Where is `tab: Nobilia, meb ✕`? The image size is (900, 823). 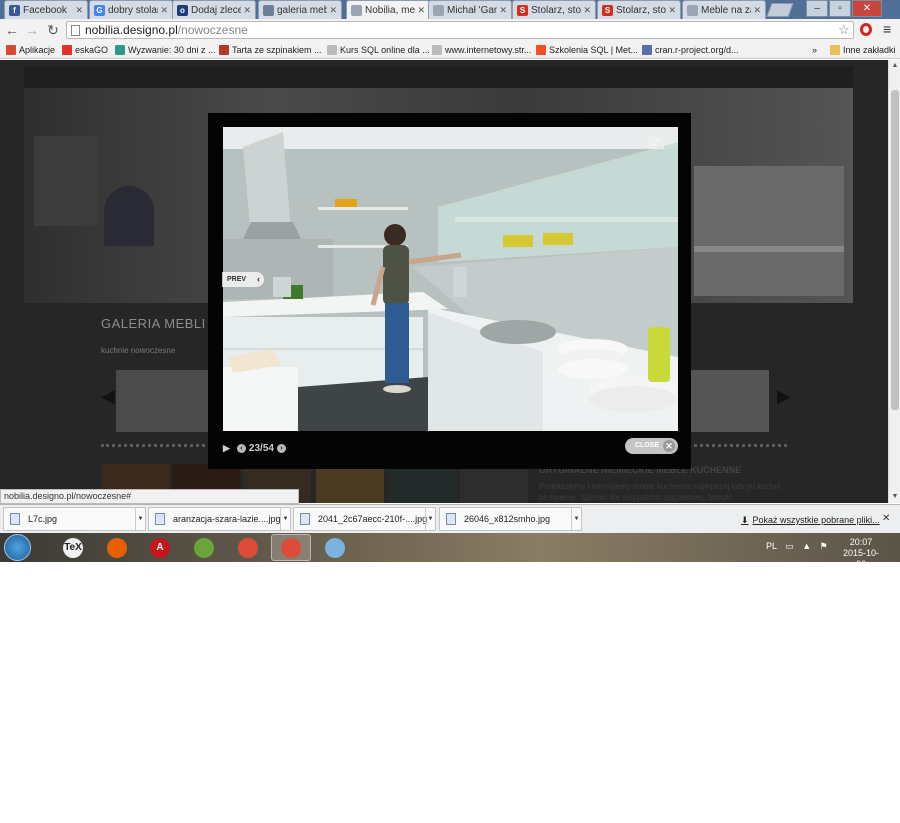
tab: Nobilia, meb ✕ is located at coordinates (388, 10).